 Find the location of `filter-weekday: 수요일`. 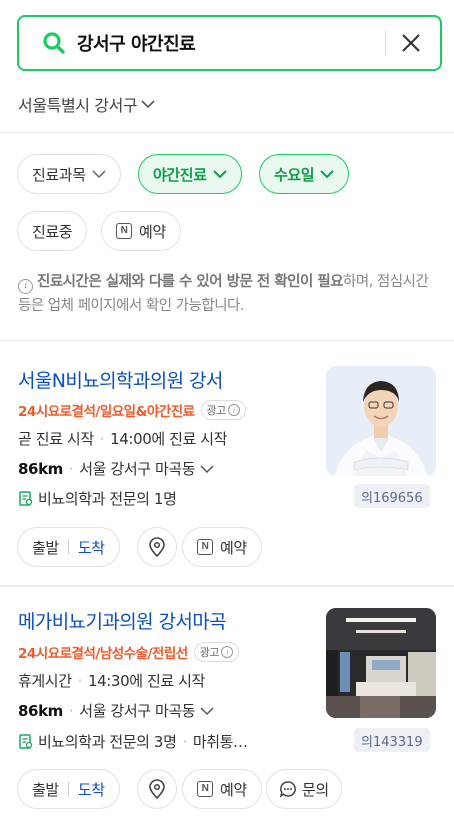

filter-weekday: 수요일 is located at coordinates (304, 174).